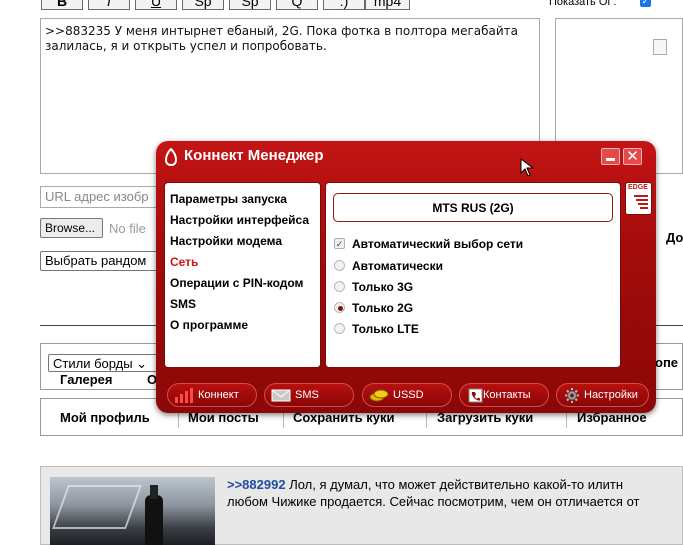 This screenshot has height=545, width=683. Describe the element at coordinates (183, 304) in the screenshot. I see `menu-sms: SMS` at that location.